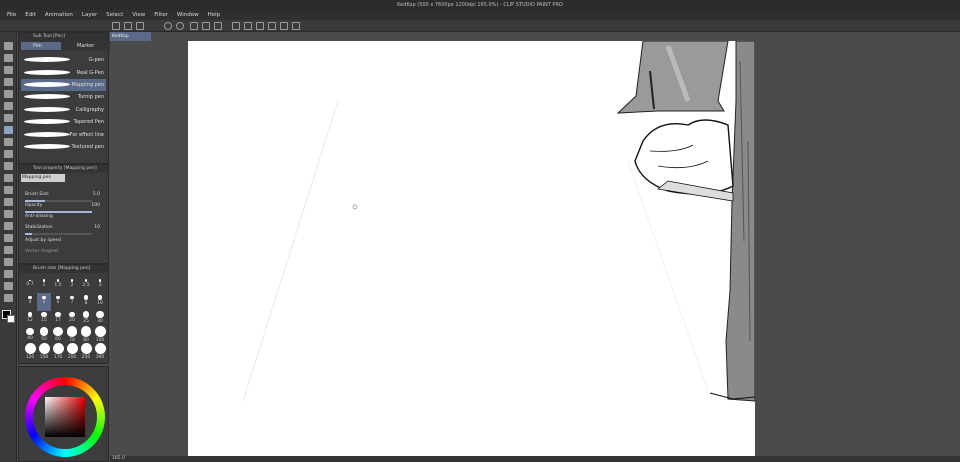  What do you see at coordinates (188, 15) in the screenshot?
I see `menu-window: Window` at bounding box center [188, 15].